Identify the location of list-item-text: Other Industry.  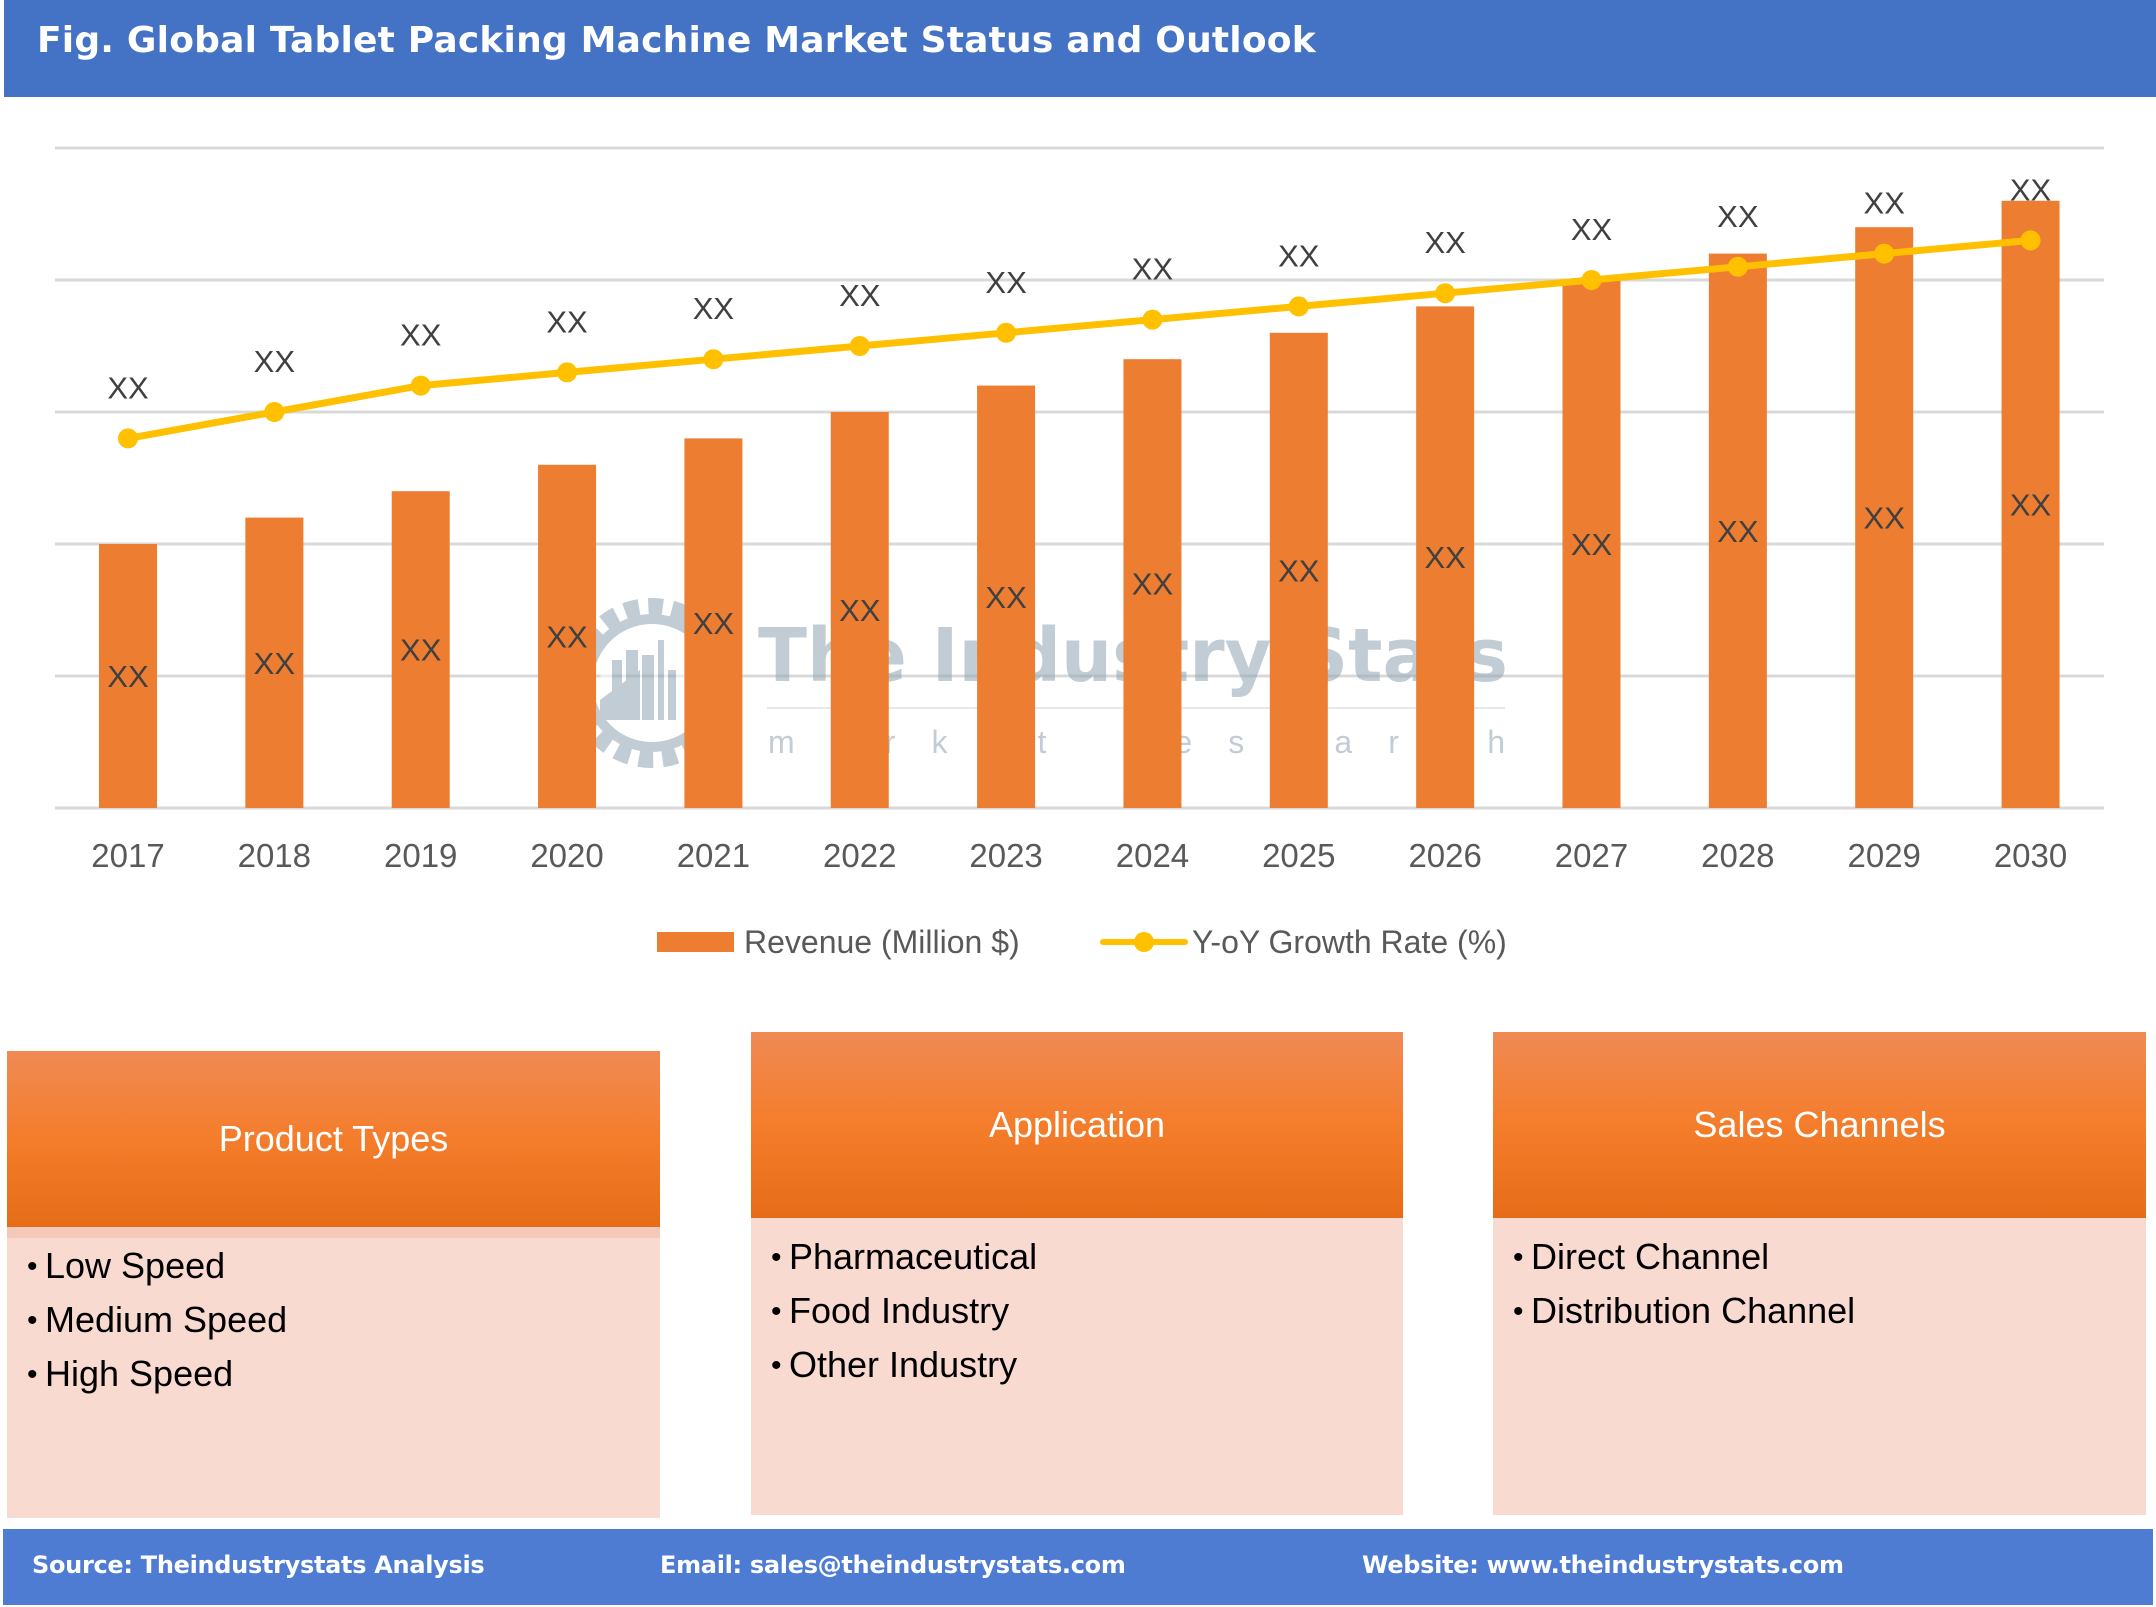
(903, 1364).